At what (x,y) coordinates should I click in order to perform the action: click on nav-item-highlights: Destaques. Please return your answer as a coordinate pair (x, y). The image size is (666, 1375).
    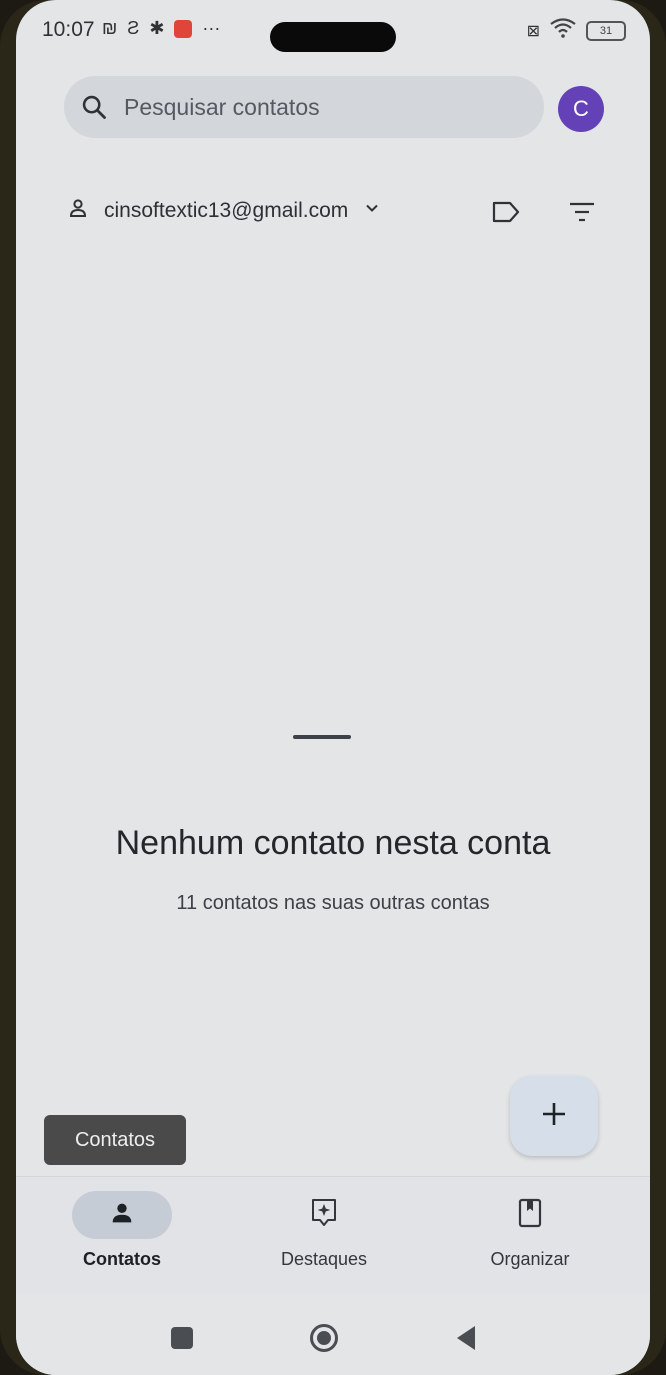
    Looking at the image, I should click on (324, 1230).